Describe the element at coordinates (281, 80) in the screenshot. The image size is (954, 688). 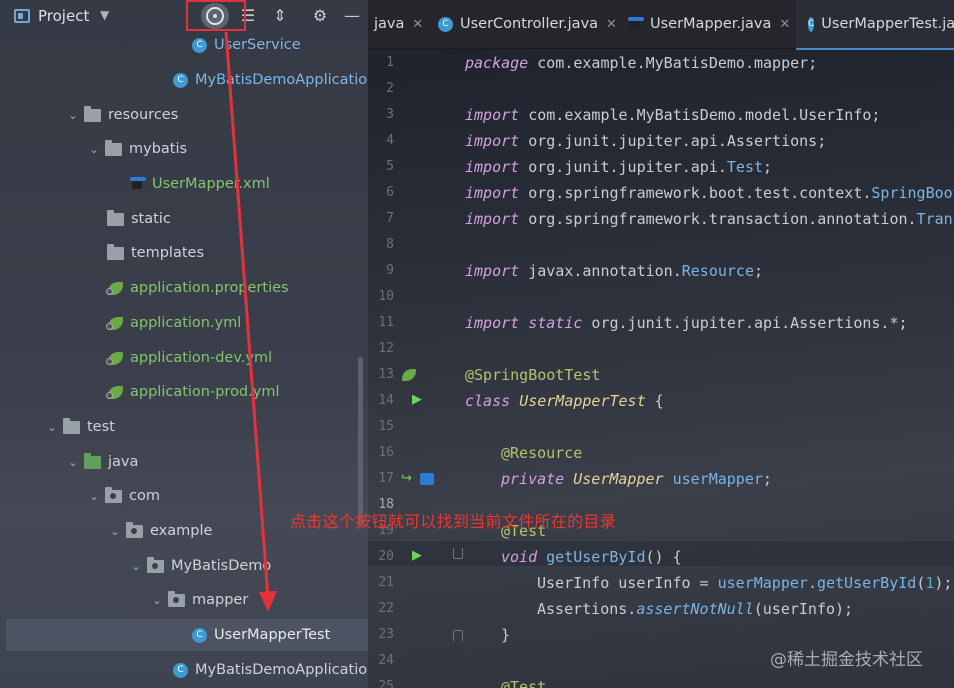
I see `tree-item-label: MyBatisDemoApplication` at that location.